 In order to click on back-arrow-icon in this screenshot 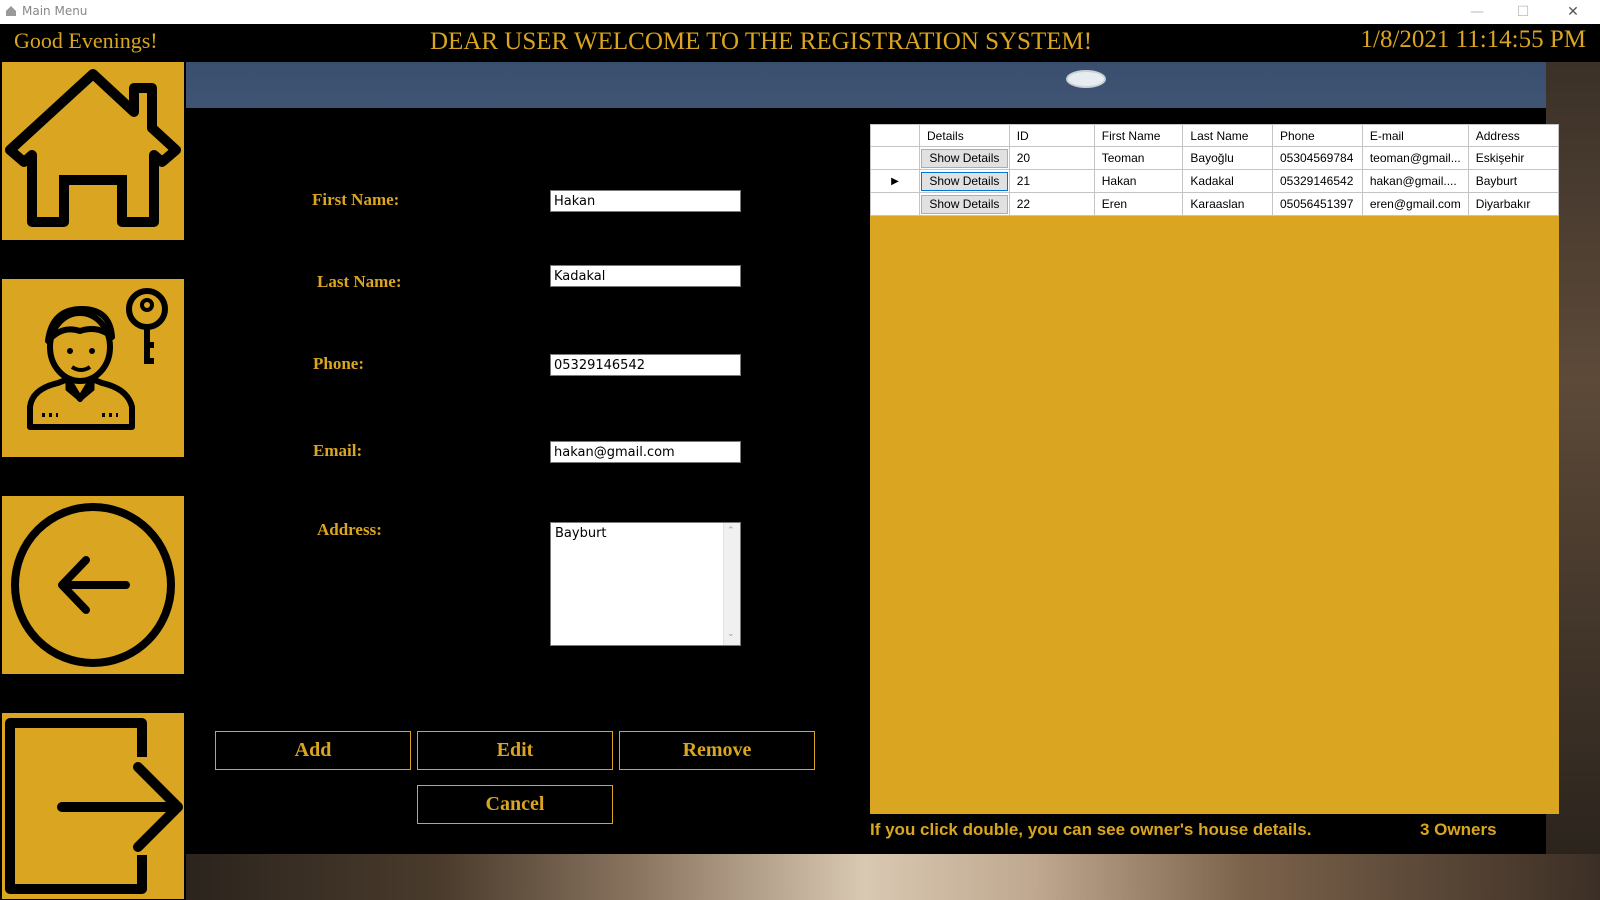, I will do `click(93, 585)`.